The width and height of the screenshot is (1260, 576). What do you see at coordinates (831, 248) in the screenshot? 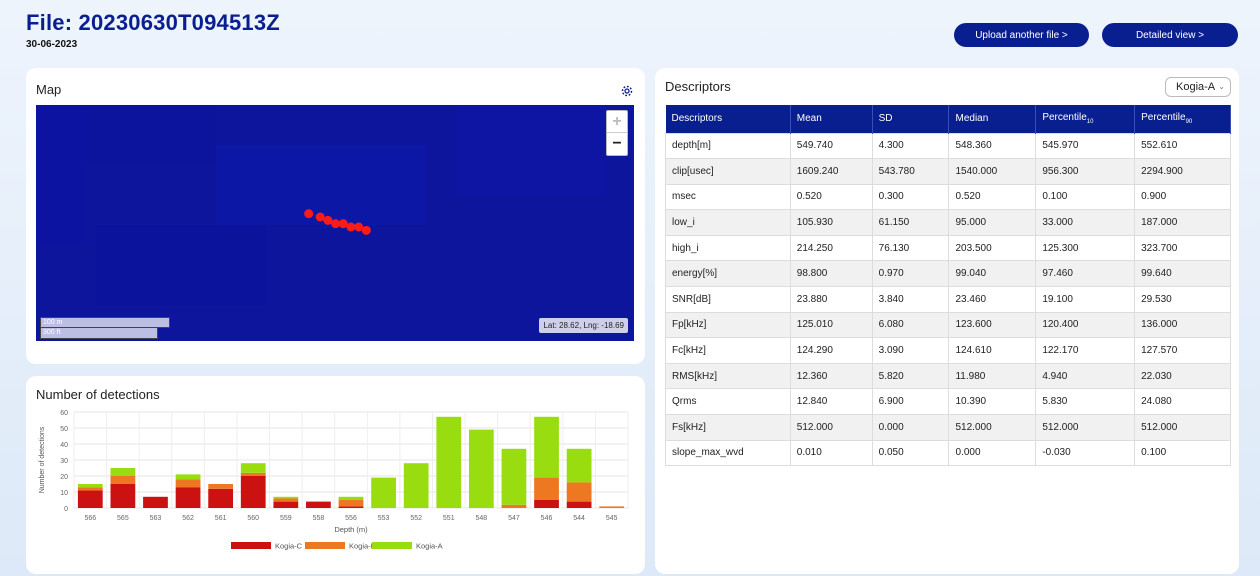
I see `table-cell: 214.250` at bounding box center [831, 248].